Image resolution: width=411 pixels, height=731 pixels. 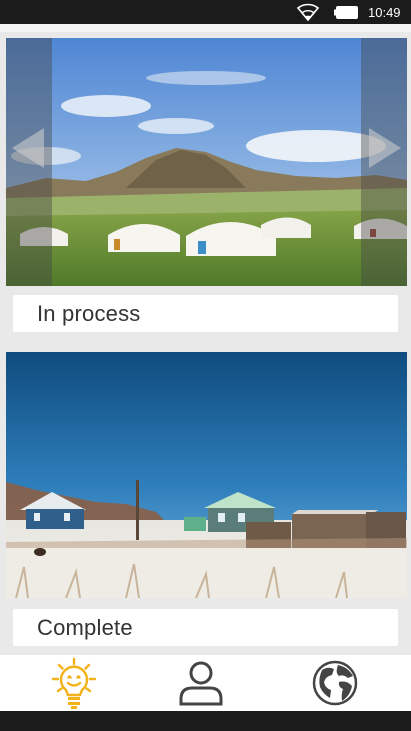 What do you see at coordinates (85, 627) in the screenshot?
I see `status-label: Complete` at bounding box center [85, 627].